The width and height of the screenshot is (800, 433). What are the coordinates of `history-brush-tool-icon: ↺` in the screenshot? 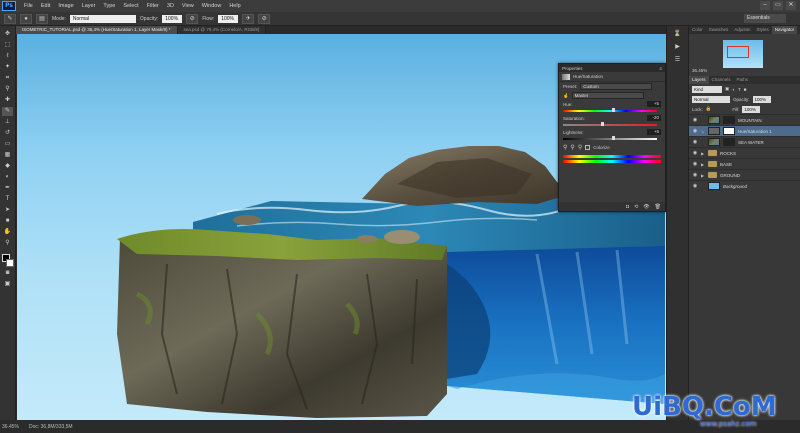 It's located at (7, 133).